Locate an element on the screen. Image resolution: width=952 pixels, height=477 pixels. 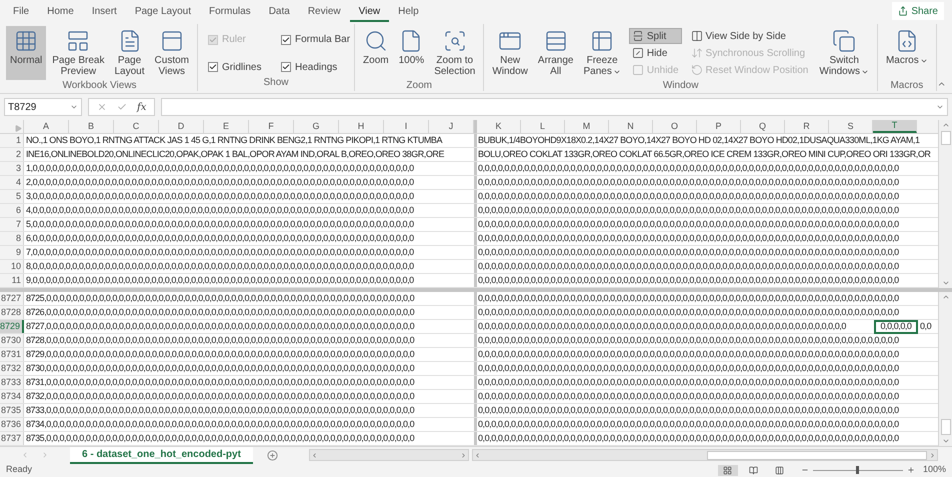
menu-tab: Help is located at coordinates (408, 12).